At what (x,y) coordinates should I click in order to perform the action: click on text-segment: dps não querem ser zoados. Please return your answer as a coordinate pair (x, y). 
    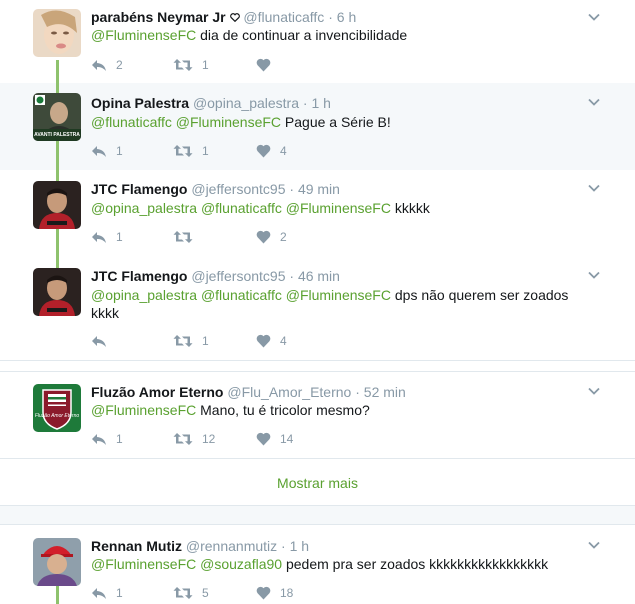
    Looking at the image, I should click on (479, 295).